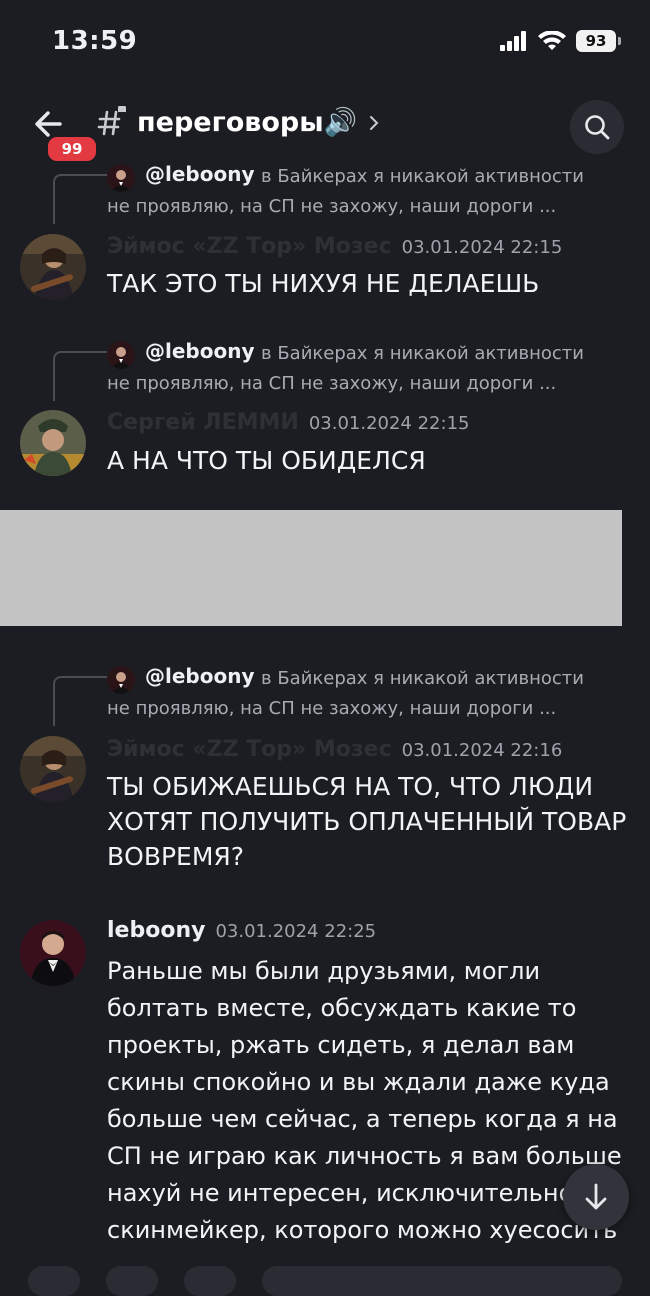  What do you see at coordinates (111, 121) in the screenshot?
I see `channel-hash-icon` at bounding box center [111, 121].